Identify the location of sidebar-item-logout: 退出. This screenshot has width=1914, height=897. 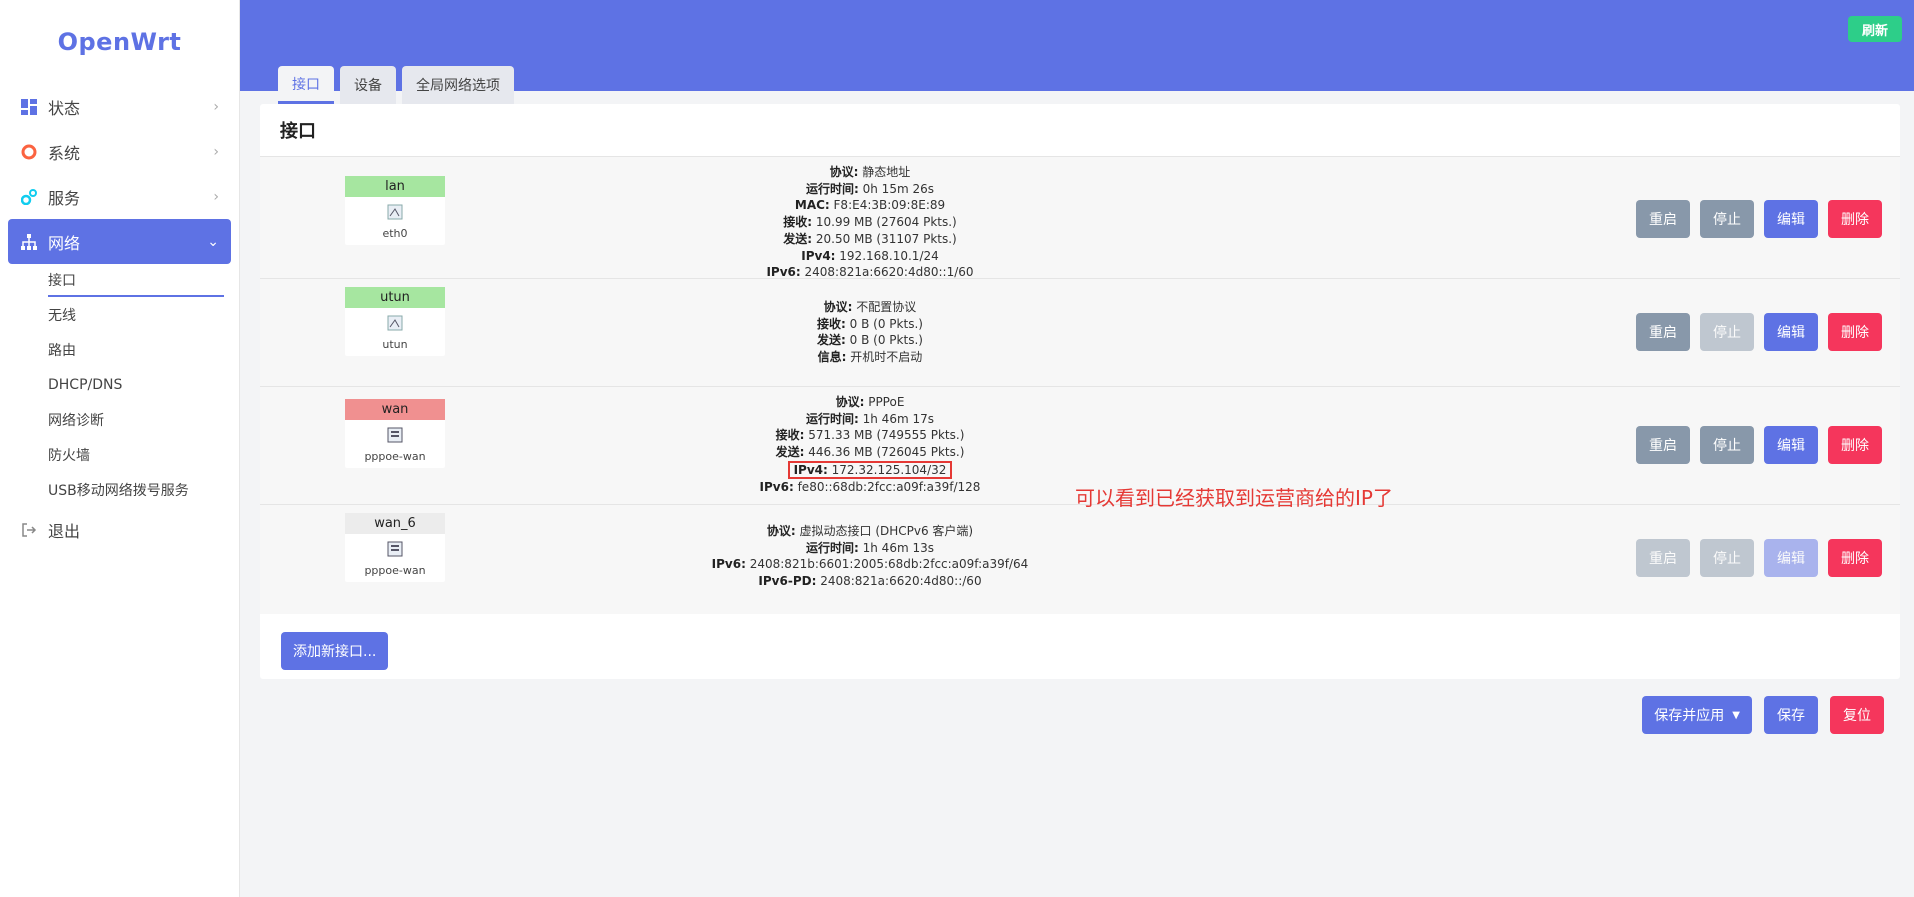
(119, 529).